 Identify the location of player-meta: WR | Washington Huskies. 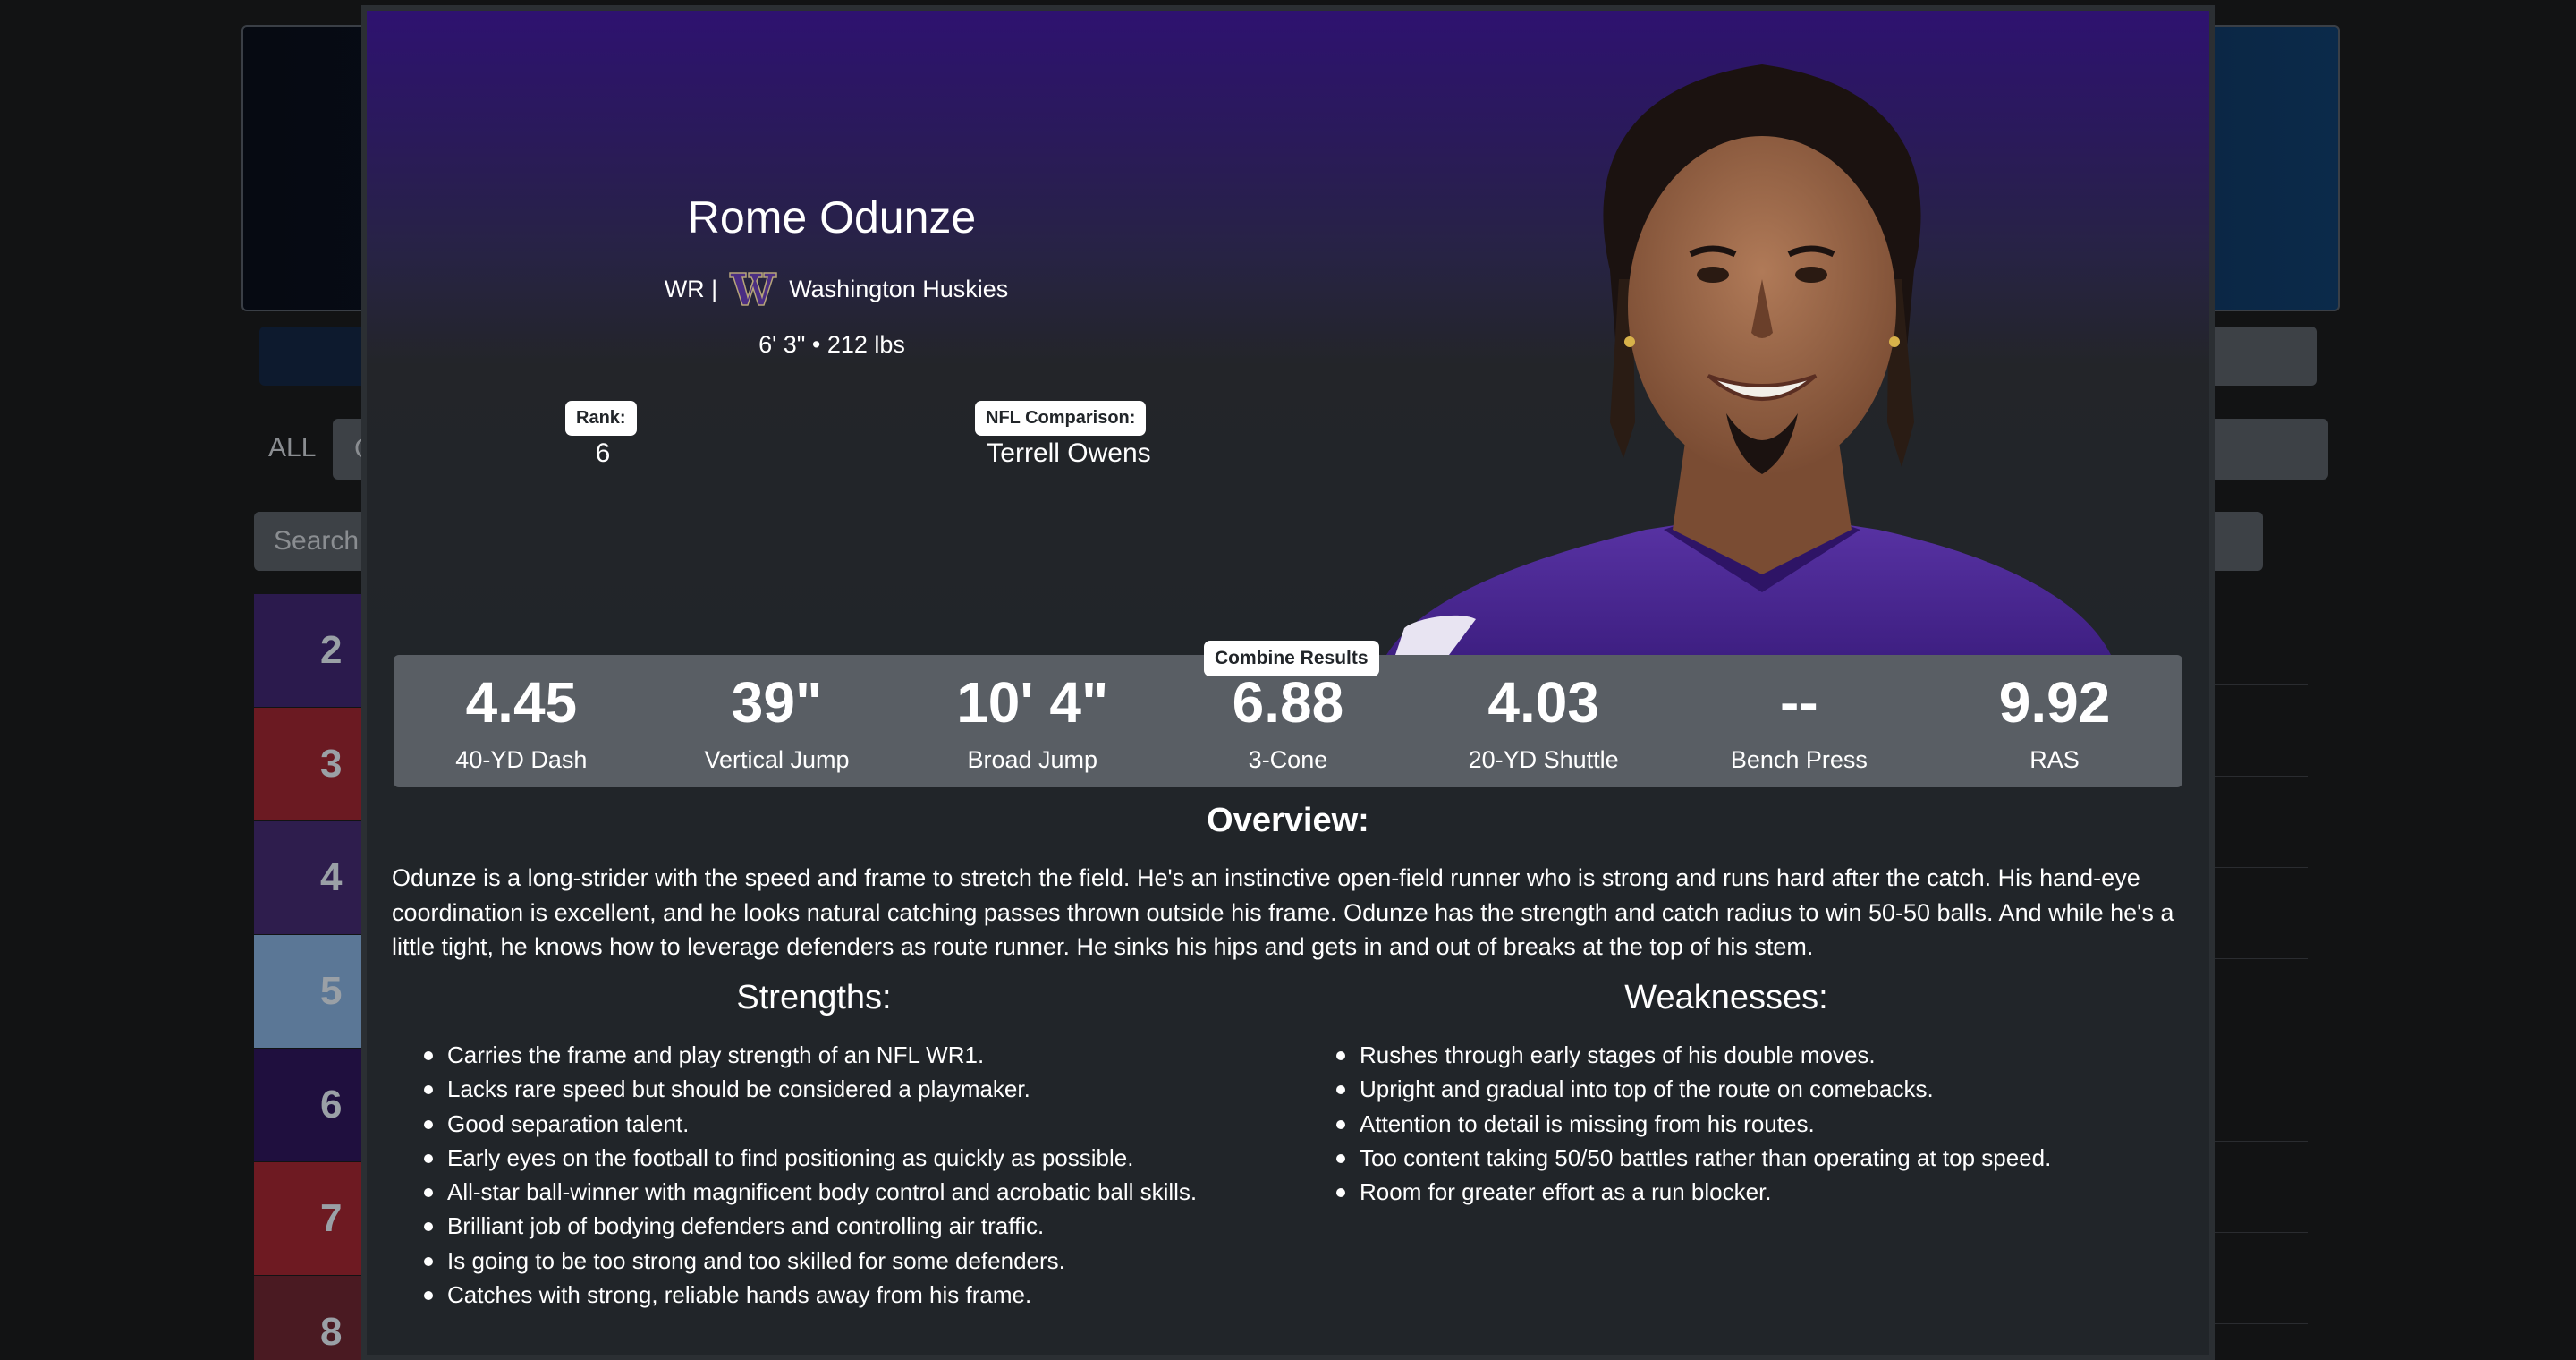
(836, 289).